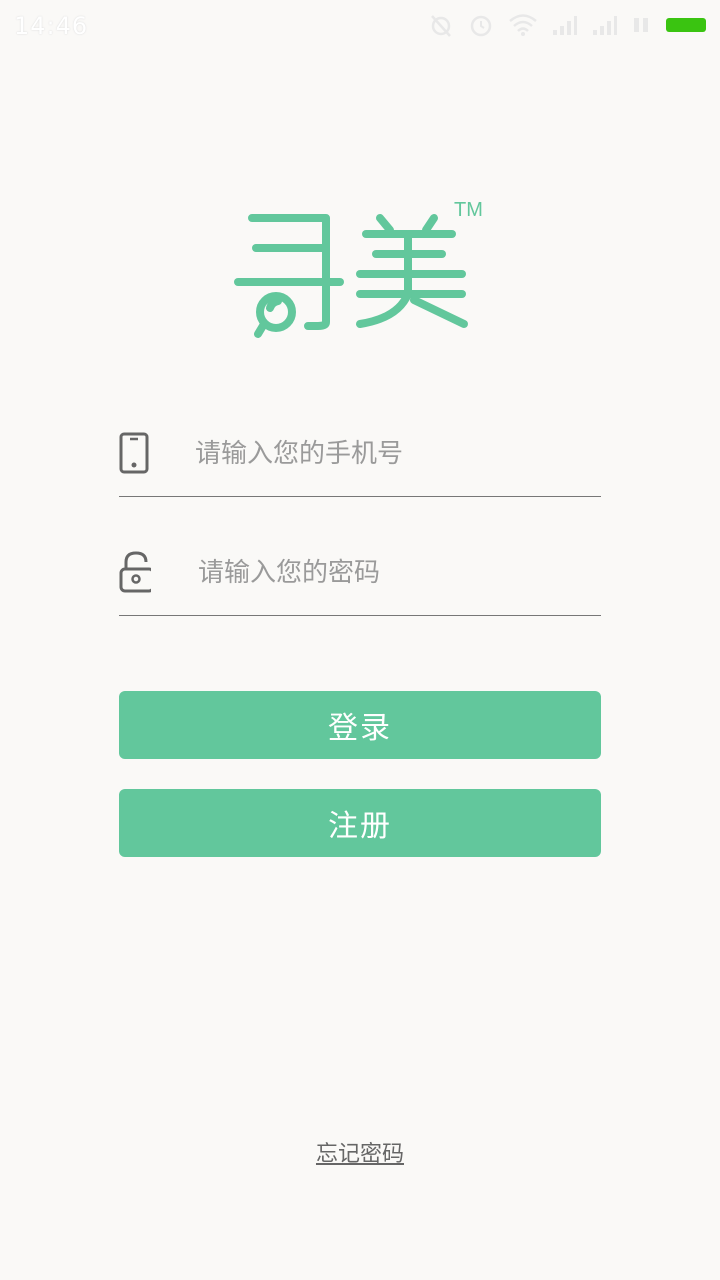 The width and height of the screenshot is (720, 1280). What do you see at coordinates (468, 210) in the screenshot?
I see `trademark-symbol: TM` at bounding box center [468, 210].